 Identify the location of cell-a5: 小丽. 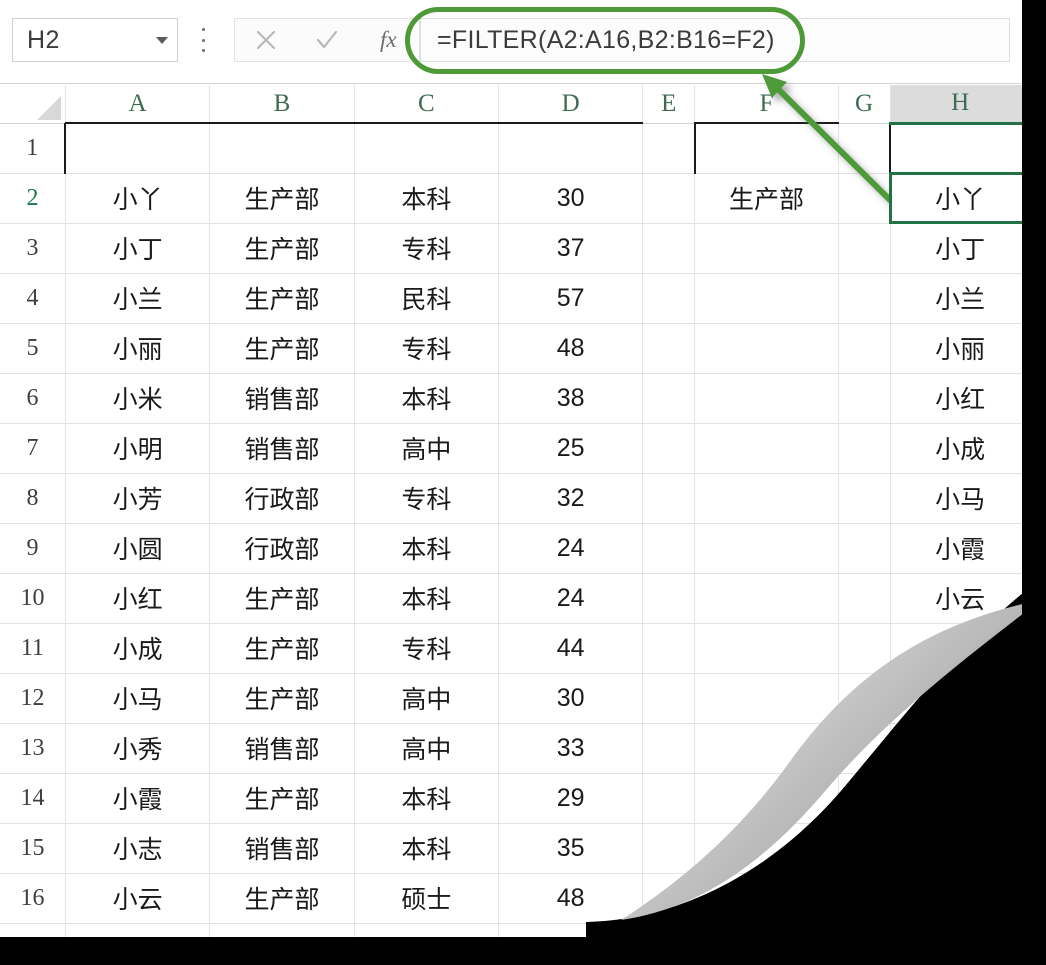
(137, 348).